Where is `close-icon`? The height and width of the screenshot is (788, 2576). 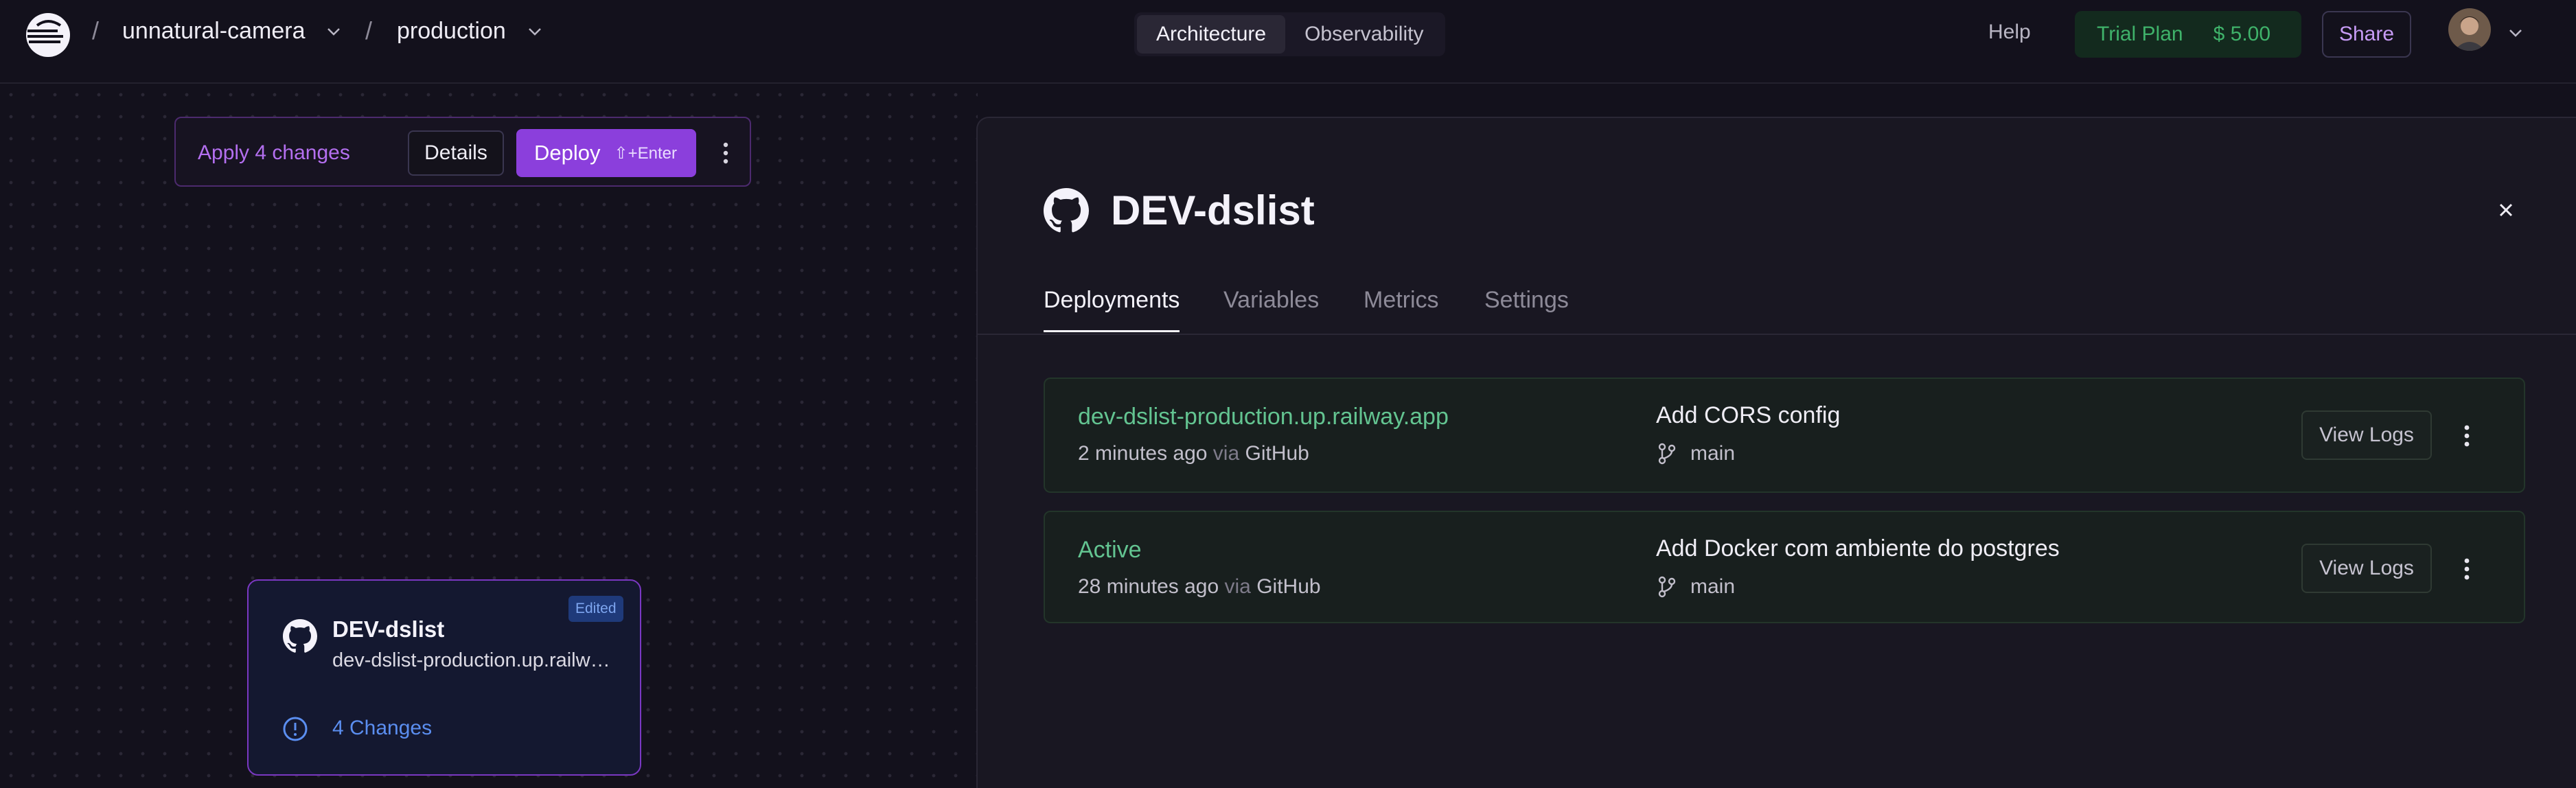
close-icon is located at coordinates (2506, 210).